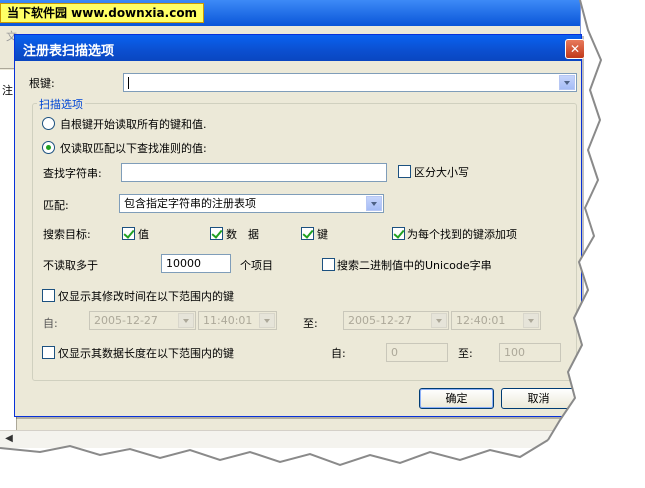 The height and width of the screenshot is (488, 645). I want to click on search-target-label: 搜索目标:, so click(67, 234).